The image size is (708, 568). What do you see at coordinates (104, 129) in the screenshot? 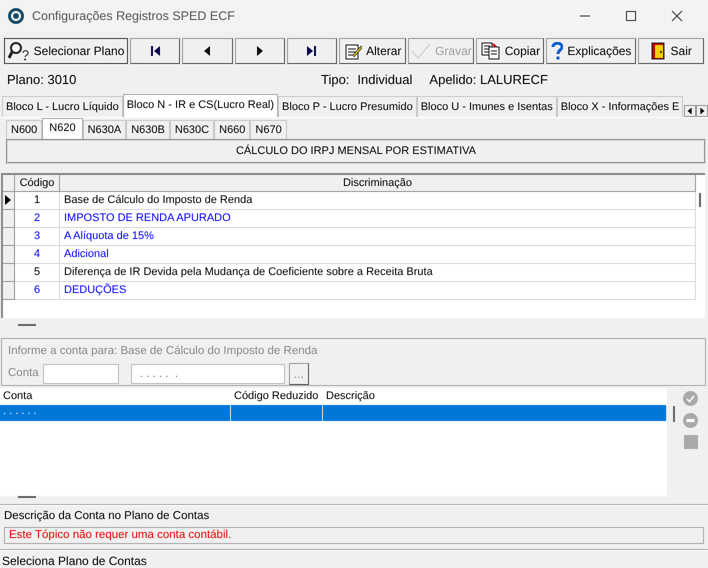
I see `register-tab: N630A` at bounding box center [104, 129].